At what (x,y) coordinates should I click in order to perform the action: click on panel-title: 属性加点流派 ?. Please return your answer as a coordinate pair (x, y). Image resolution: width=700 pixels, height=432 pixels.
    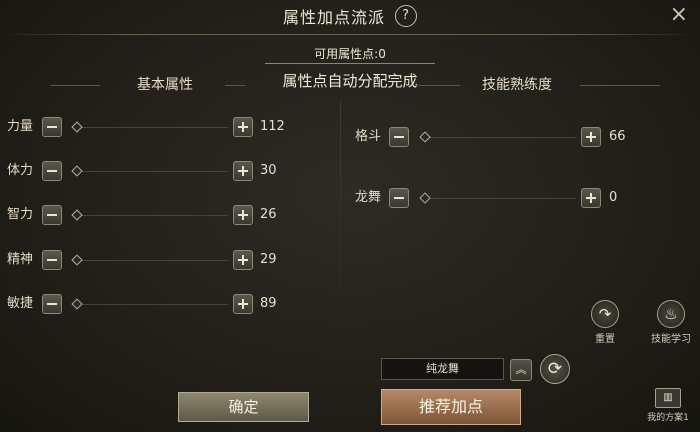
    Looking at the image, I should click on (350, 16).